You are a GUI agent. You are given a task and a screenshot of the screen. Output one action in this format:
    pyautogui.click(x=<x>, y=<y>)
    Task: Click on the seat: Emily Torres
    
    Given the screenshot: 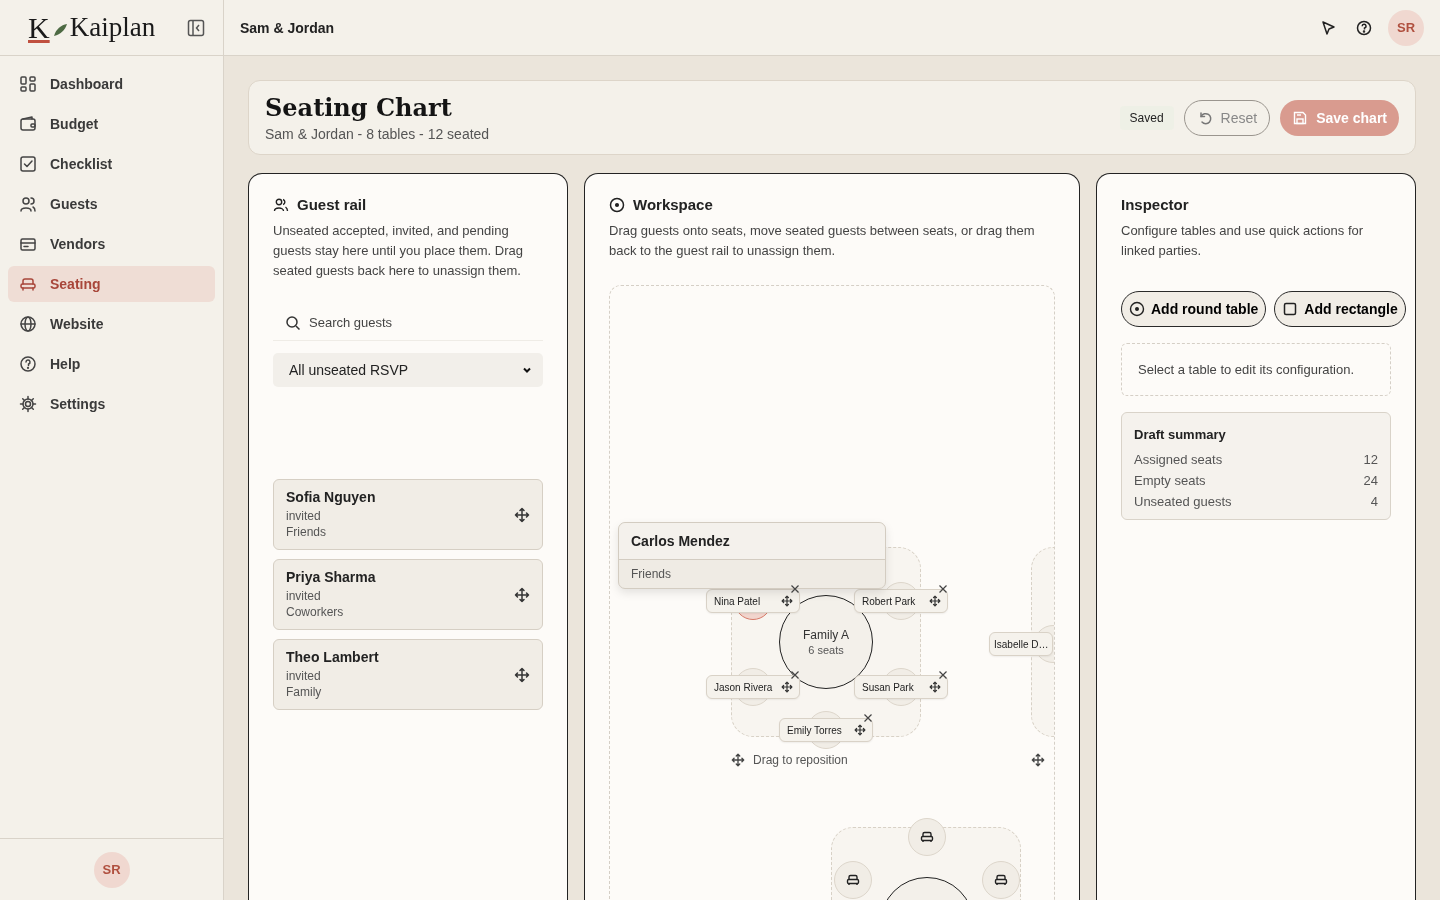 What is the action you would take?
    pyautogui.click(x=826, y=730)
    